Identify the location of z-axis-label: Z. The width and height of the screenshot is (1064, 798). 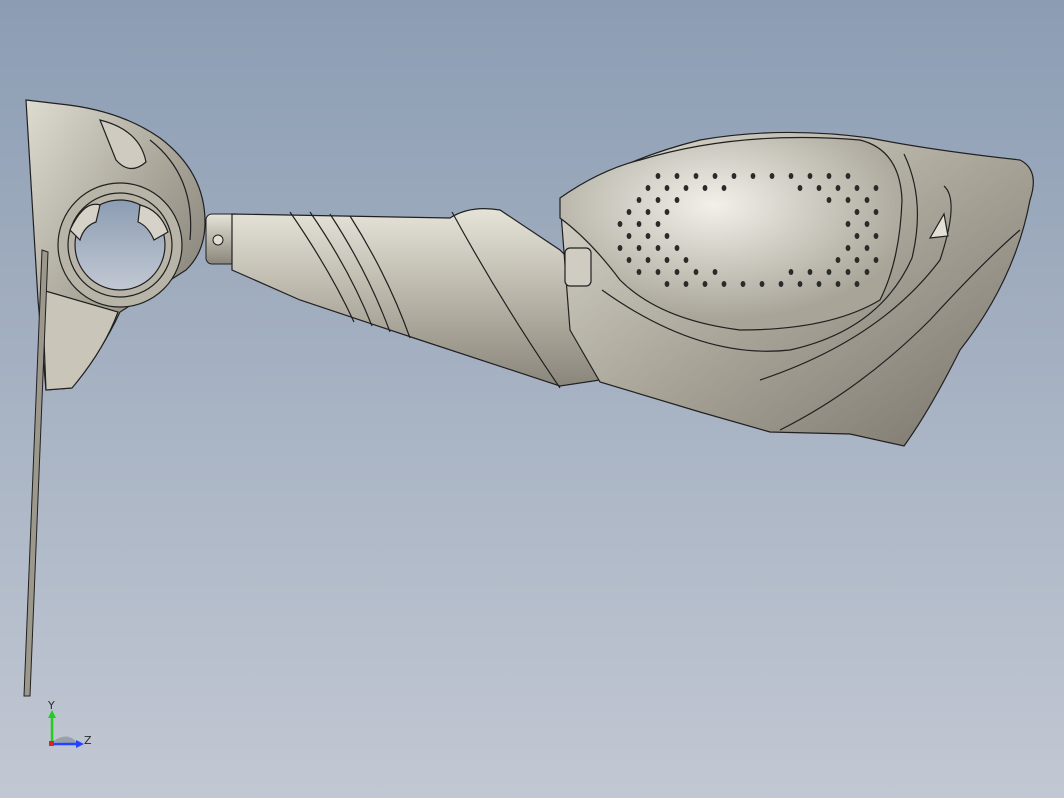
(88, 740).